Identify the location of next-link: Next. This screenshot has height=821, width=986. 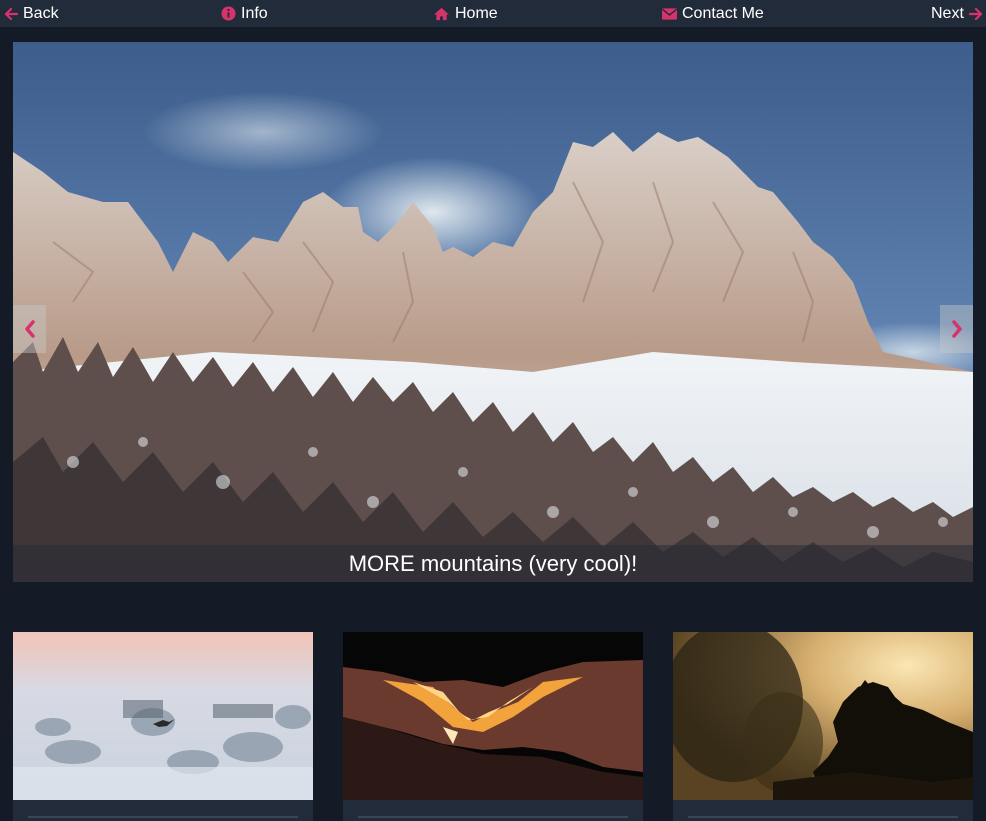
(957, 13).